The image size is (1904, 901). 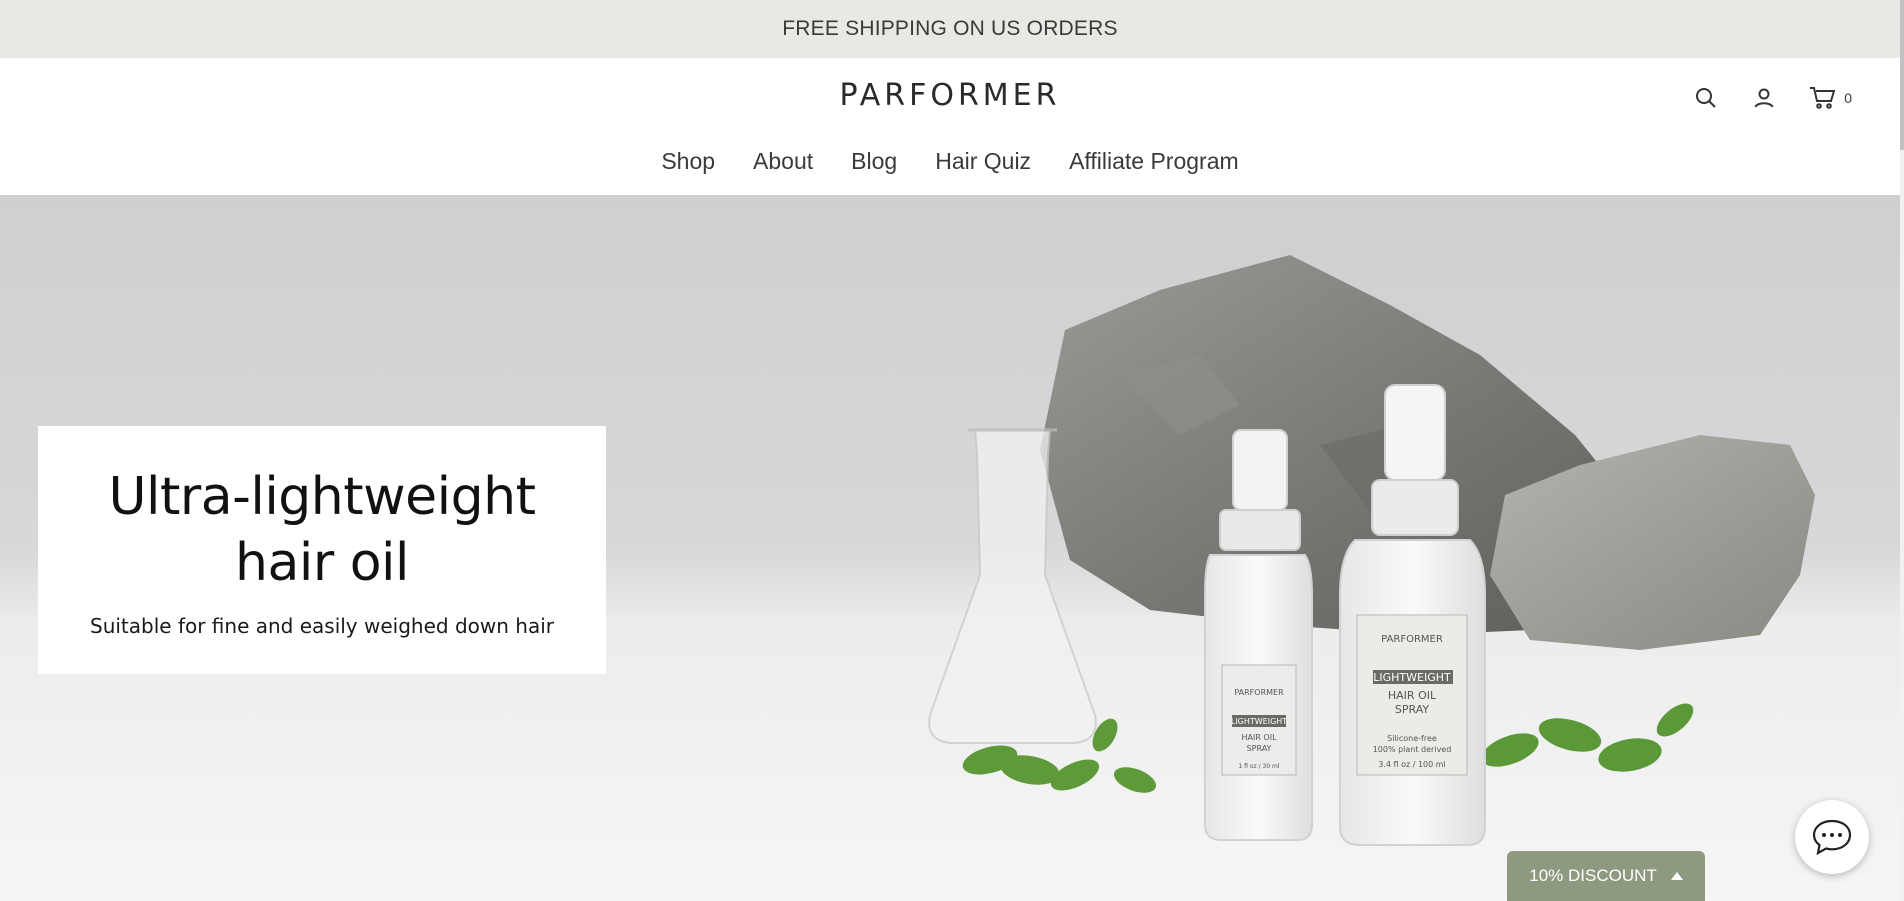 I want to click on nav-blog: Blog, so click(x=874, y=161).